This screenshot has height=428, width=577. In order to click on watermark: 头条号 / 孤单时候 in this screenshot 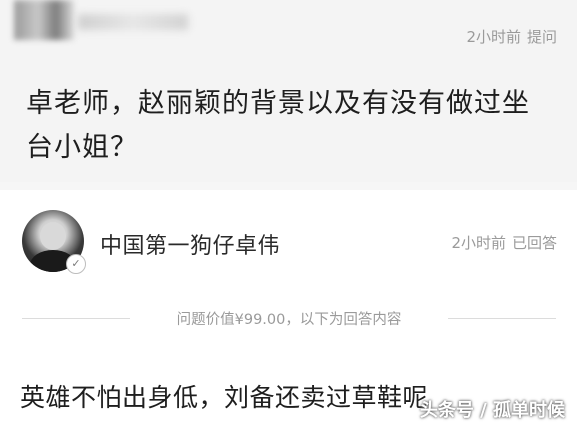, I will do `click(492, 410)`.